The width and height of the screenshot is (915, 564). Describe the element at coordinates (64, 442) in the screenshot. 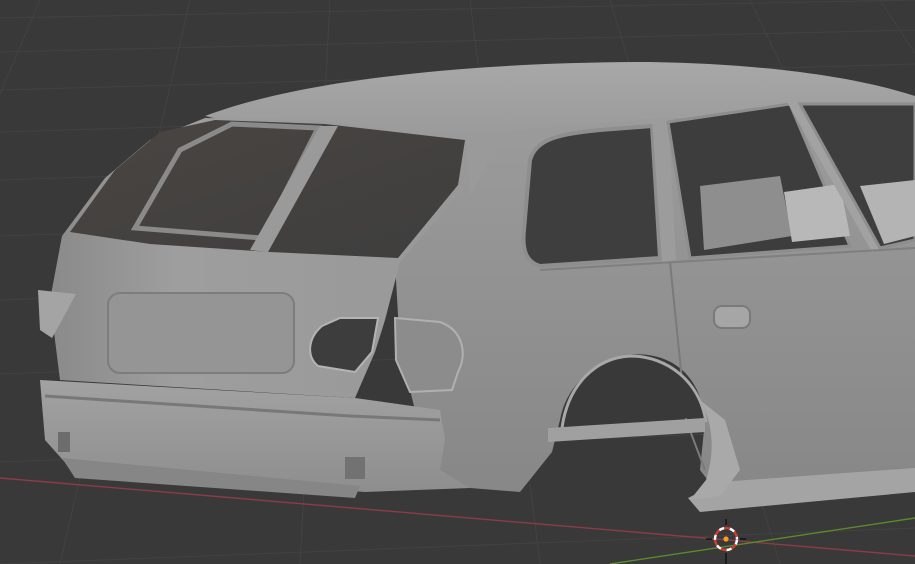

I see `bumper-sensor-left` at that location.